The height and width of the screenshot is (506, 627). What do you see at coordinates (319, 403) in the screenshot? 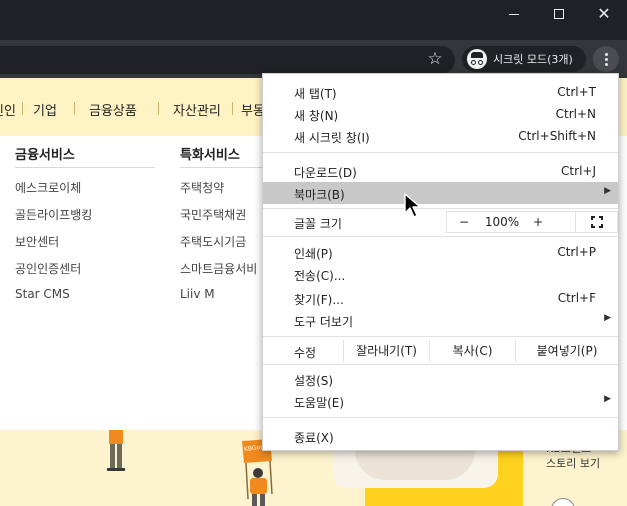
I see `menu-item-label: 도움말(E)` at bounding box center [319, 403].